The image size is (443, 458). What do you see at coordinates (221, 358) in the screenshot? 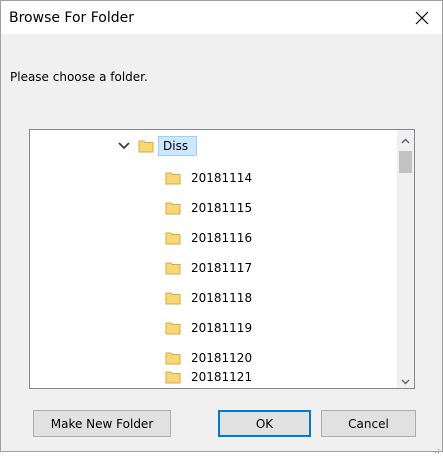
I see `tree-node-label: 20181120` at bounding box center [221, 358].